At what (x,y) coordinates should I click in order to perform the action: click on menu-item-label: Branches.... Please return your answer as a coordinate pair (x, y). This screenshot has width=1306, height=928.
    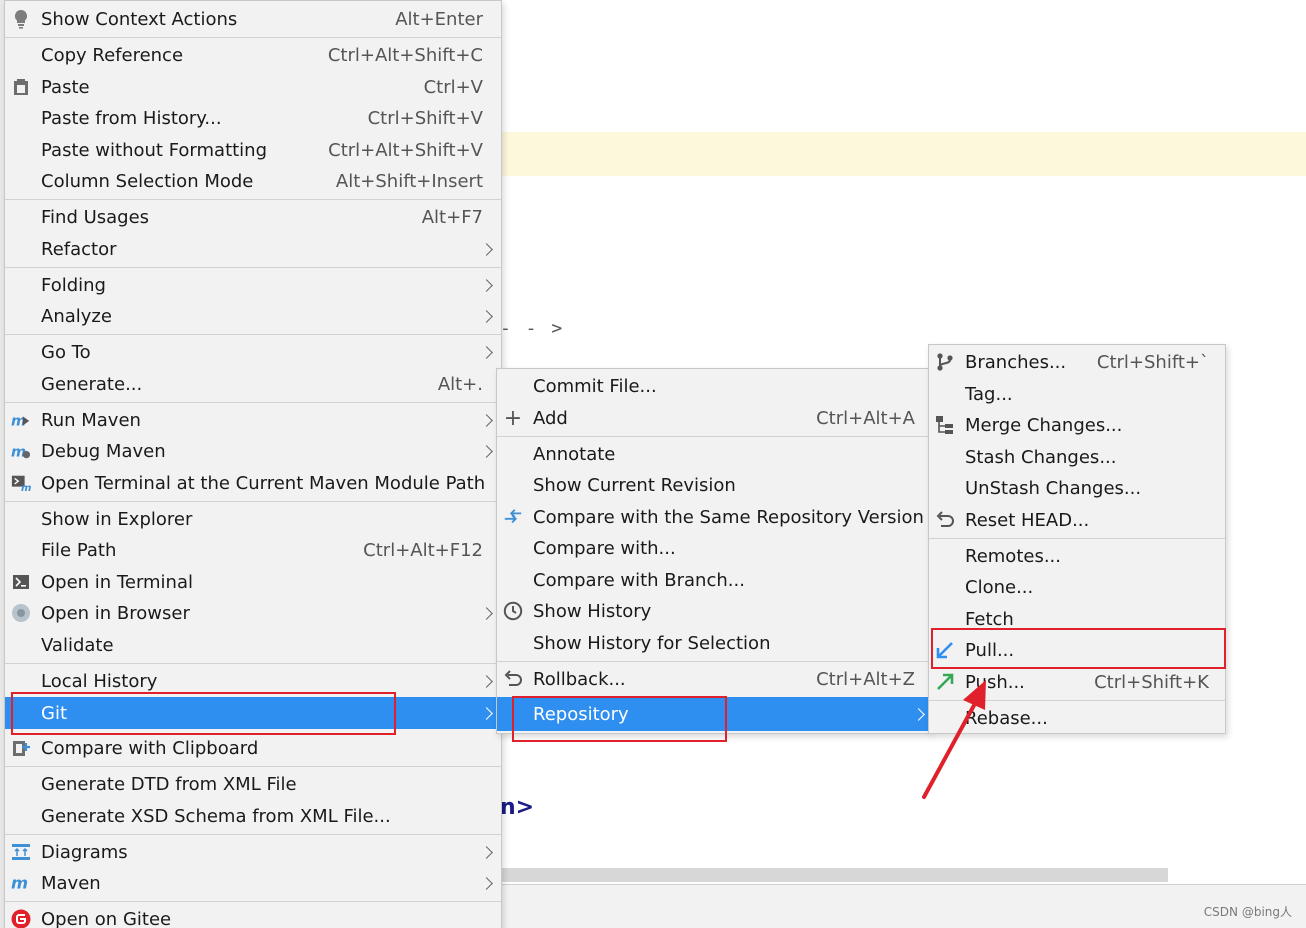
    Looking at the image, I should click on (1016, 362).